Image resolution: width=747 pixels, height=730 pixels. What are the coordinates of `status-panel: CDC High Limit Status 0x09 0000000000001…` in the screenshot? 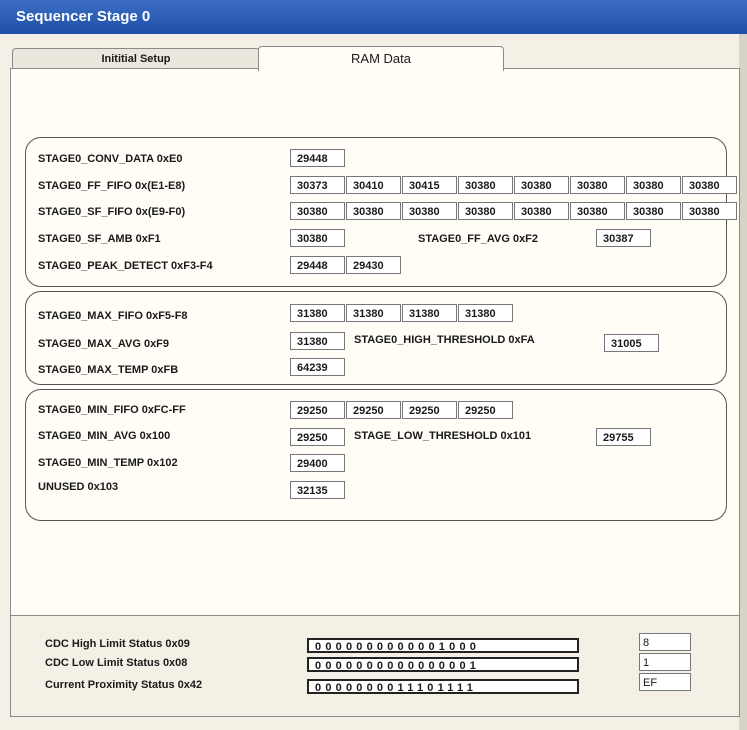 It's located at (375, 666).